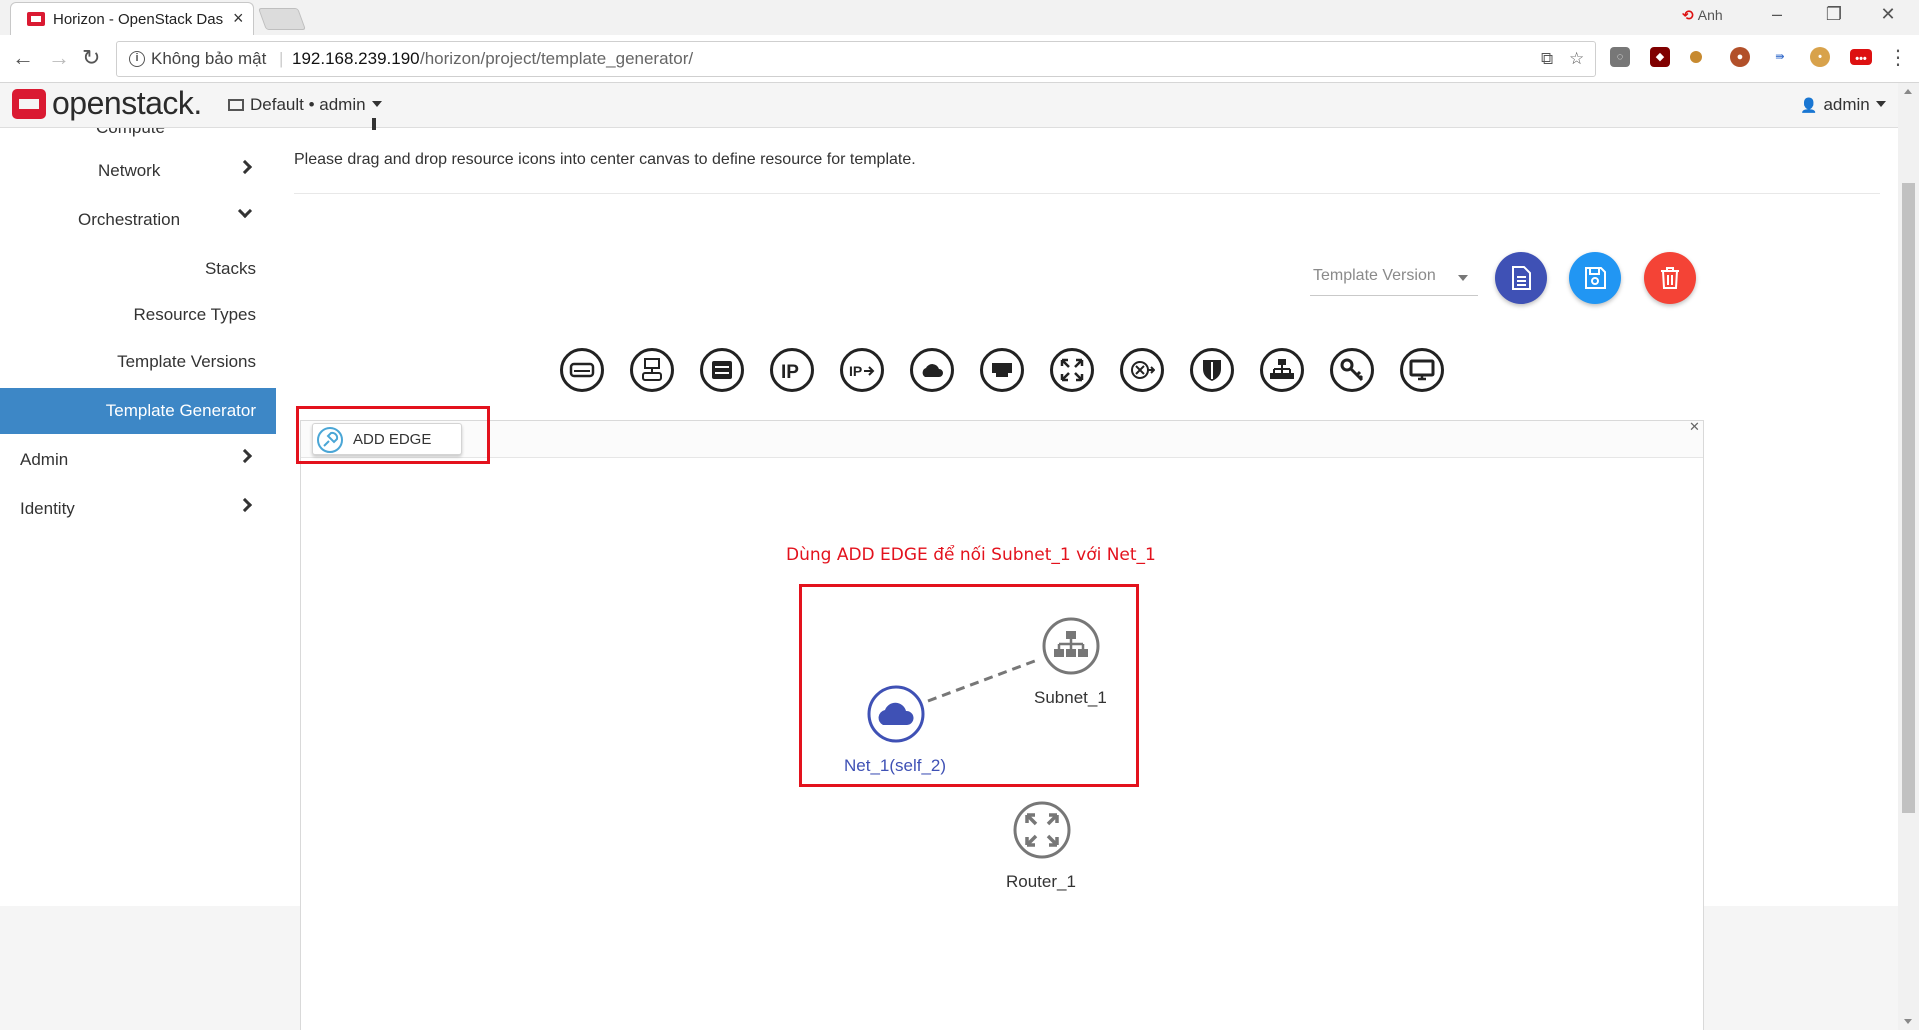 This screenshot has height=1030, width=1919. I want to click on extension-lastpass-icon: •••, so click(1861, 57).